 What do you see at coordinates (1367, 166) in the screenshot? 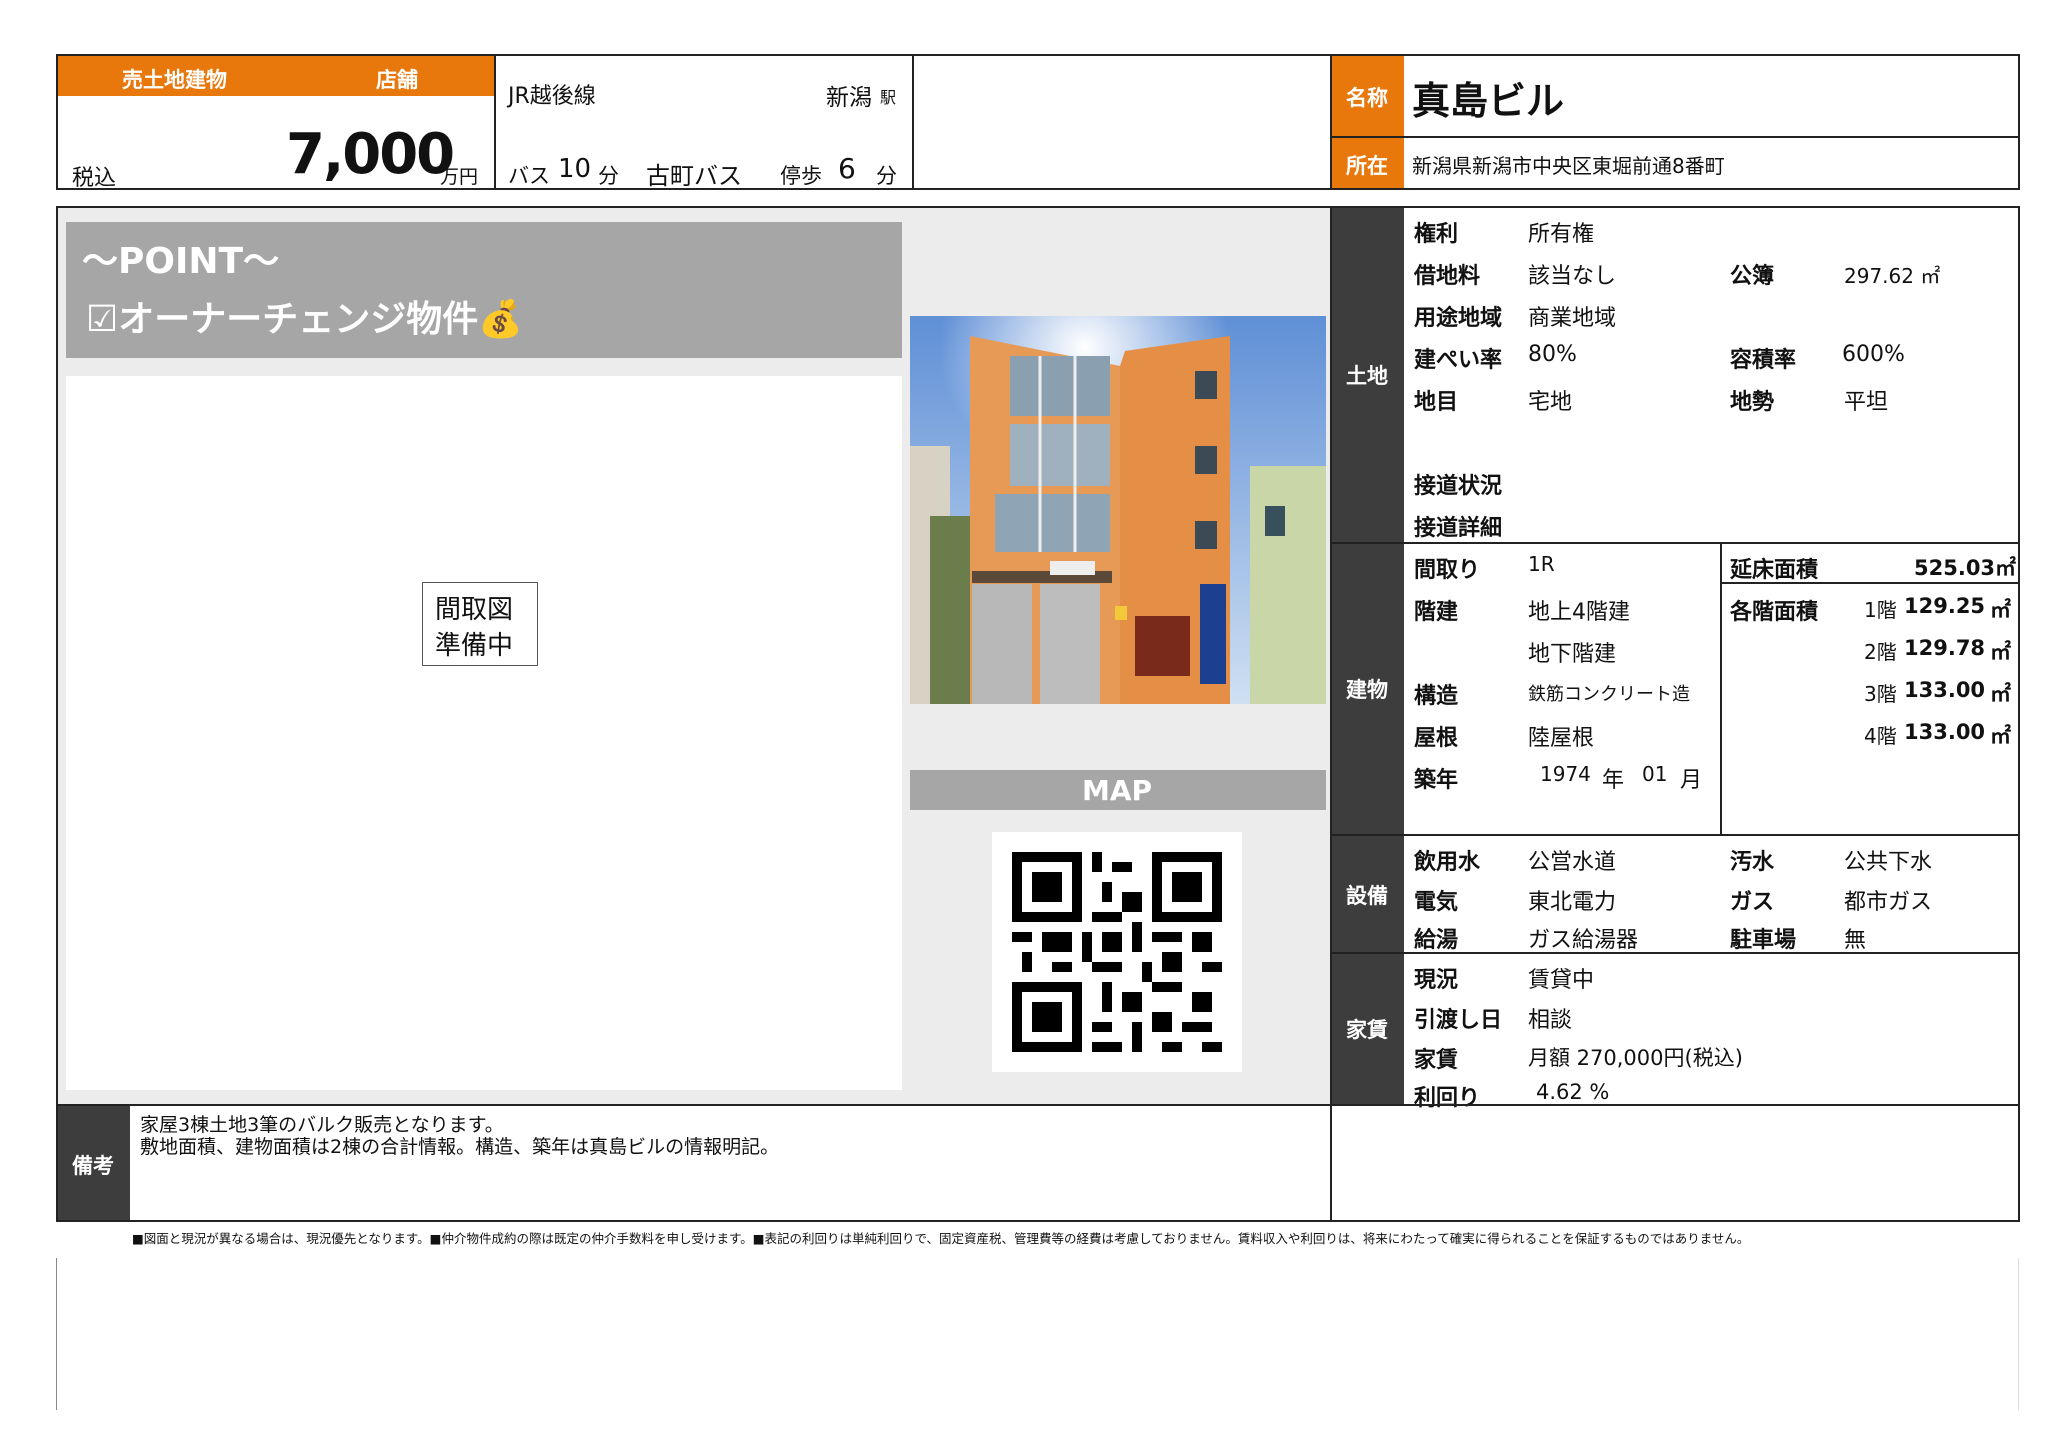
I see `address-label: 所在` at bounding box center [1367, 166].